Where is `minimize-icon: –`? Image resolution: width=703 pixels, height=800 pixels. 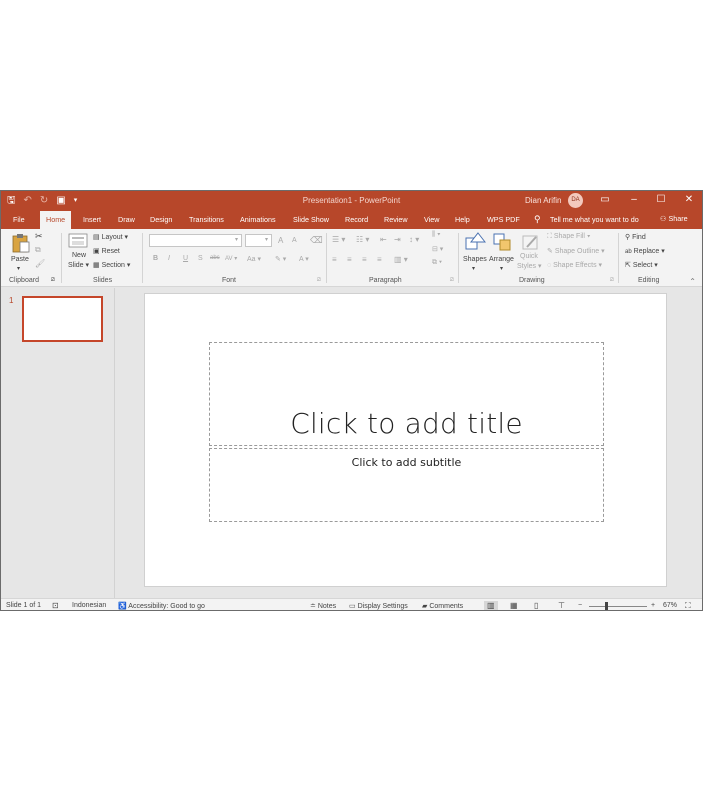 minimize-icon: – is located at coordinates (634, 199).